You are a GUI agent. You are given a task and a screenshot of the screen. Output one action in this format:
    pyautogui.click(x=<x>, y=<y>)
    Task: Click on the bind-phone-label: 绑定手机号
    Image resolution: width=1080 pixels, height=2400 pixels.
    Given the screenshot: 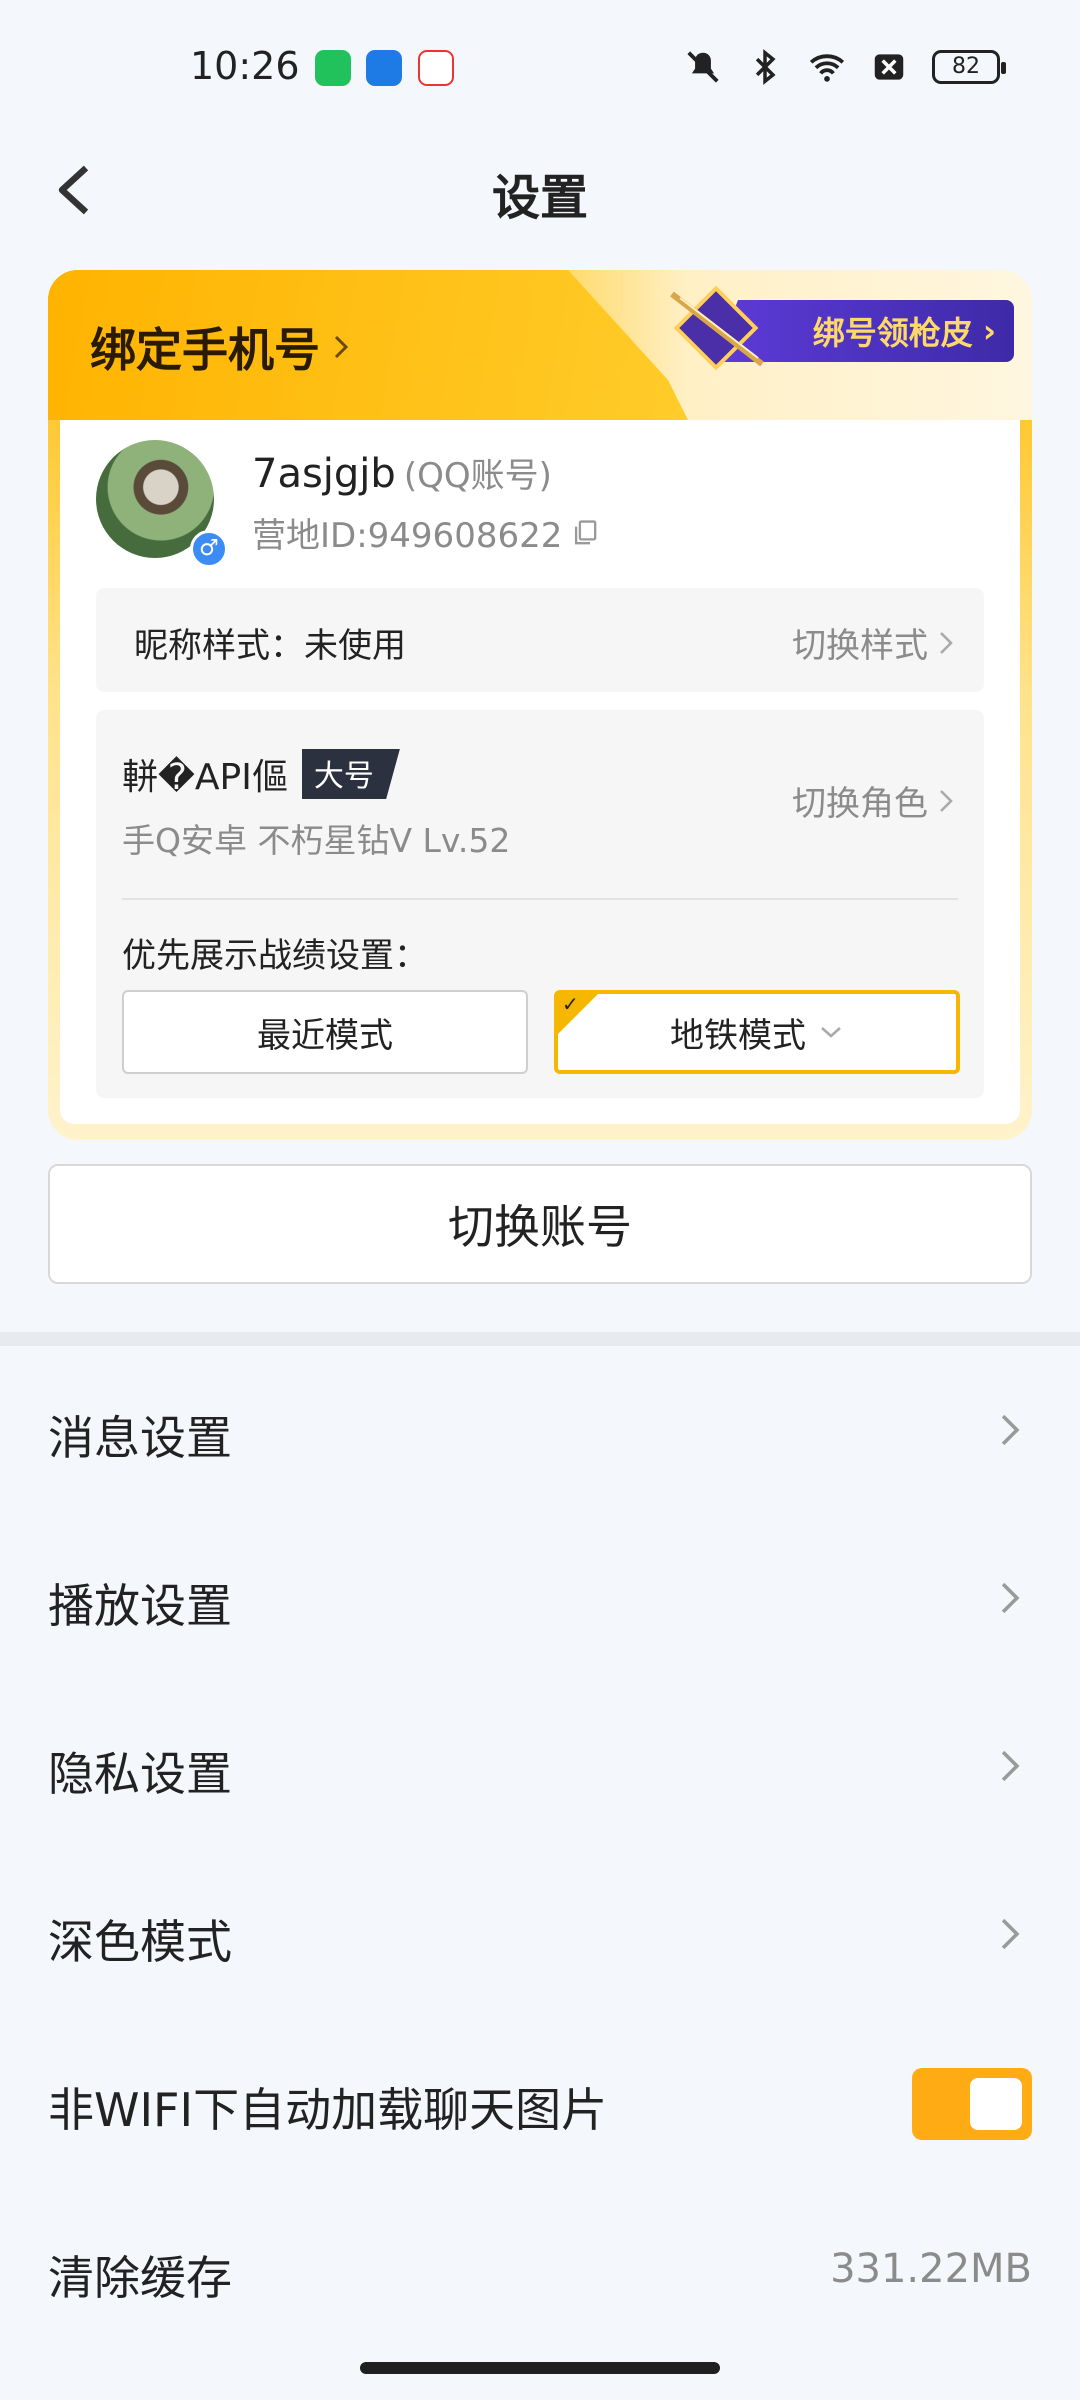 What is the action you would take?
    pyautogui.click(x=205, y=350)
    